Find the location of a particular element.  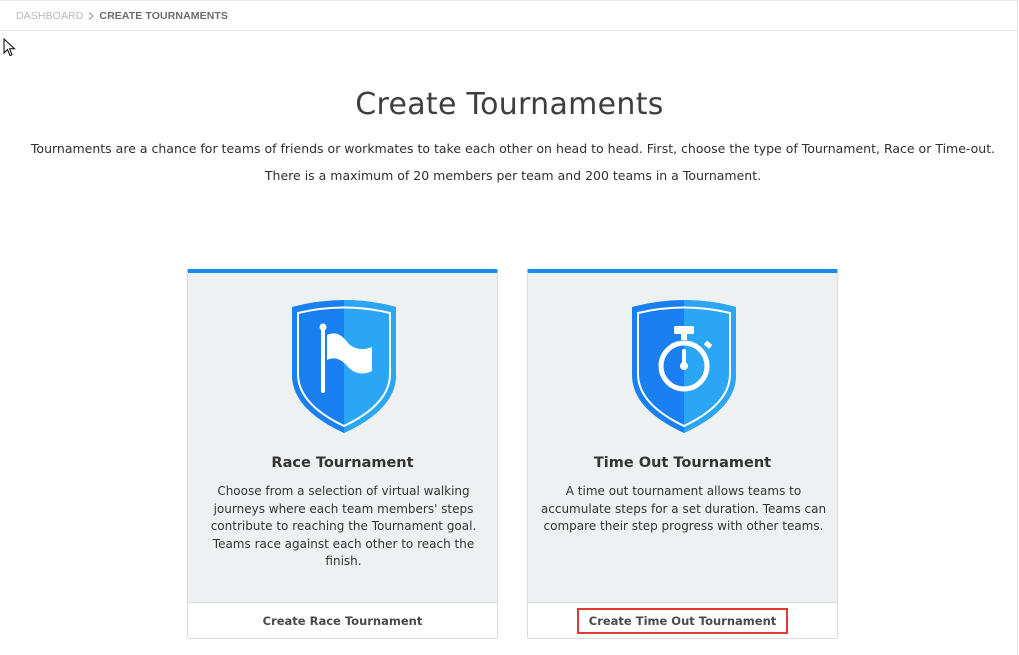

breadcrumb: DASHBOARD CREATE TOURNAMENTS is located at coordinates (508, 15).